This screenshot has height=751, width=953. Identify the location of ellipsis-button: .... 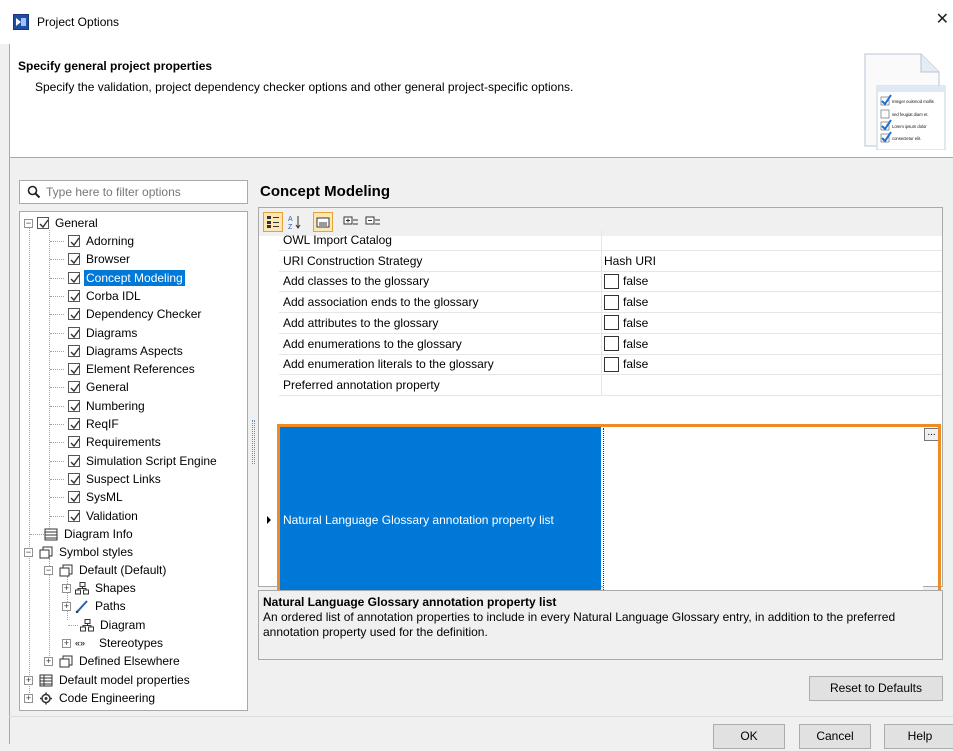
(931, 434).